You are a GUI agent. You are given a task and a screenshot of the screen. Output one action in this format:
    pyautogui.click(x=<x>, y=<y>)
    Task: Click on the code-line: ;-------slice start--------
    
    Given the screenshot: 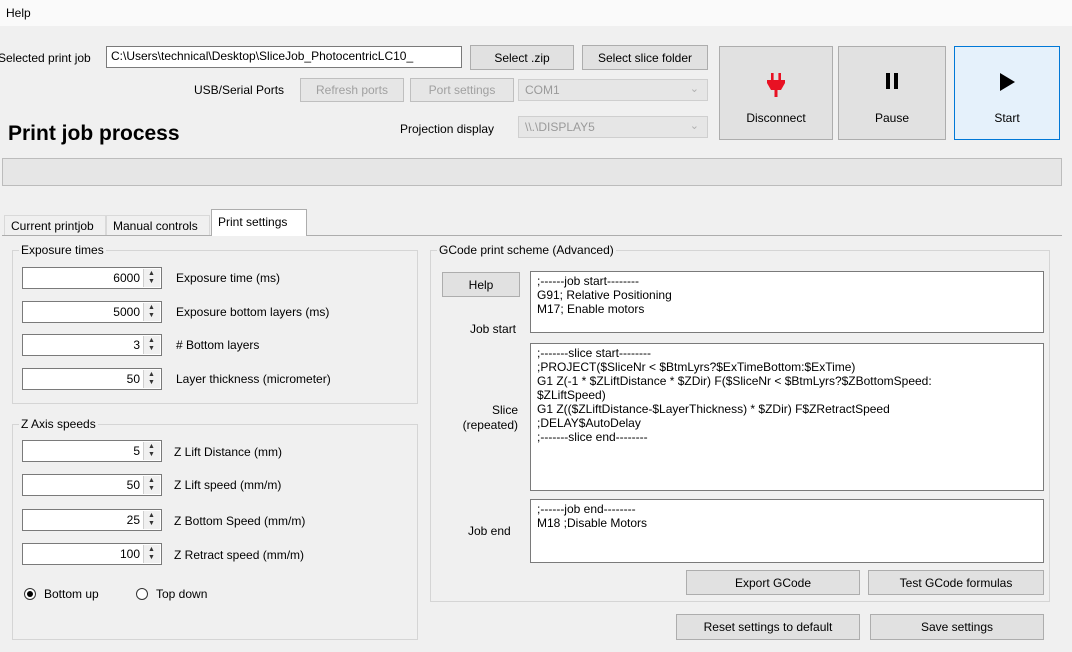 What is the action you would take?
    pyautogui.click(x=594, y=353)
    